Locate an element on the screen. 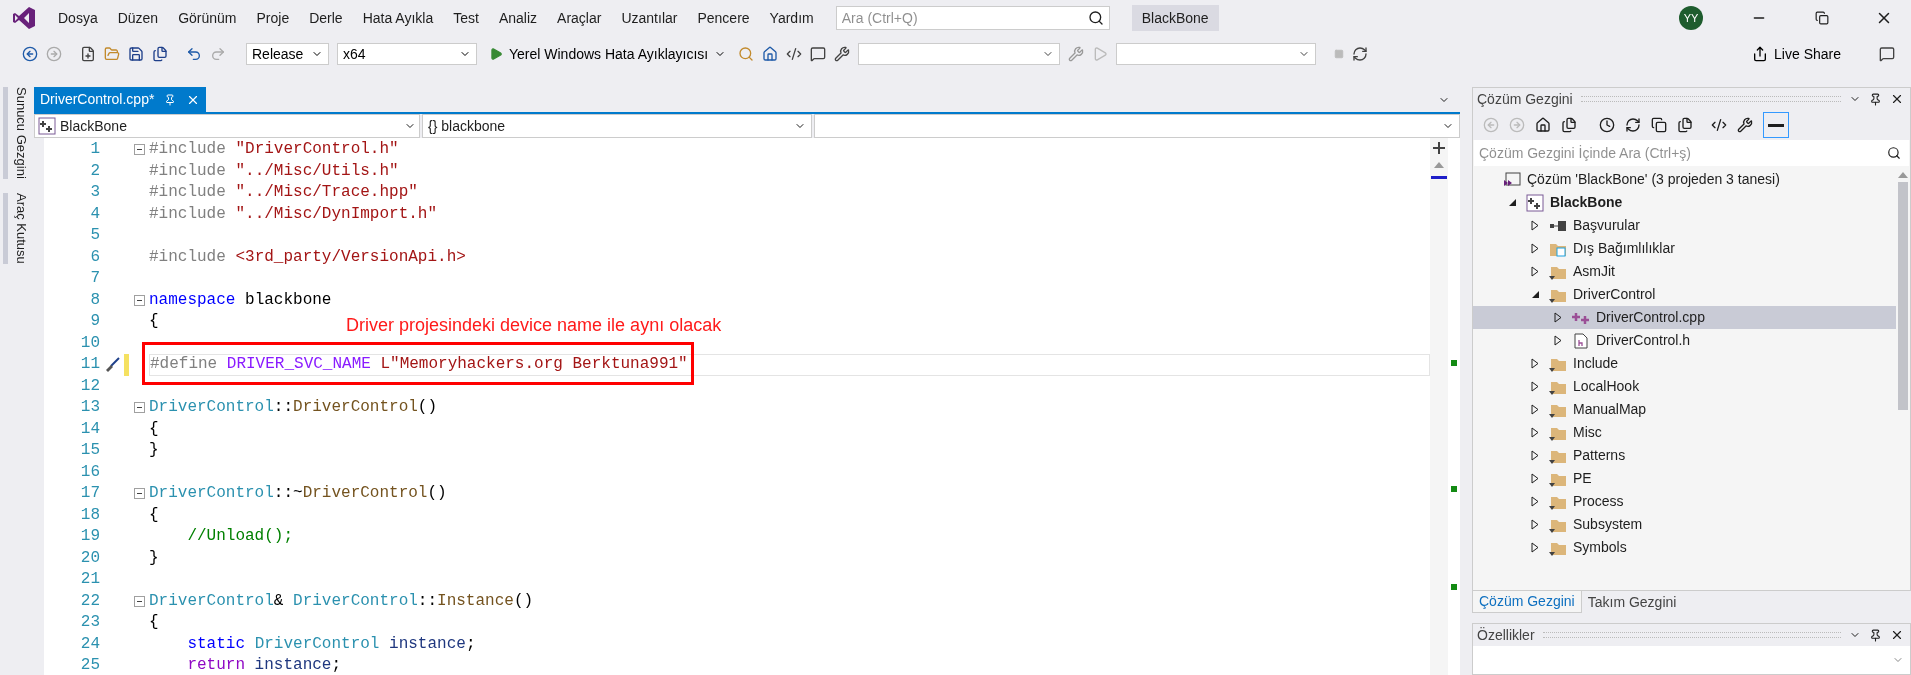  preview-toggle-icon is located at coordinates (1776, 125).